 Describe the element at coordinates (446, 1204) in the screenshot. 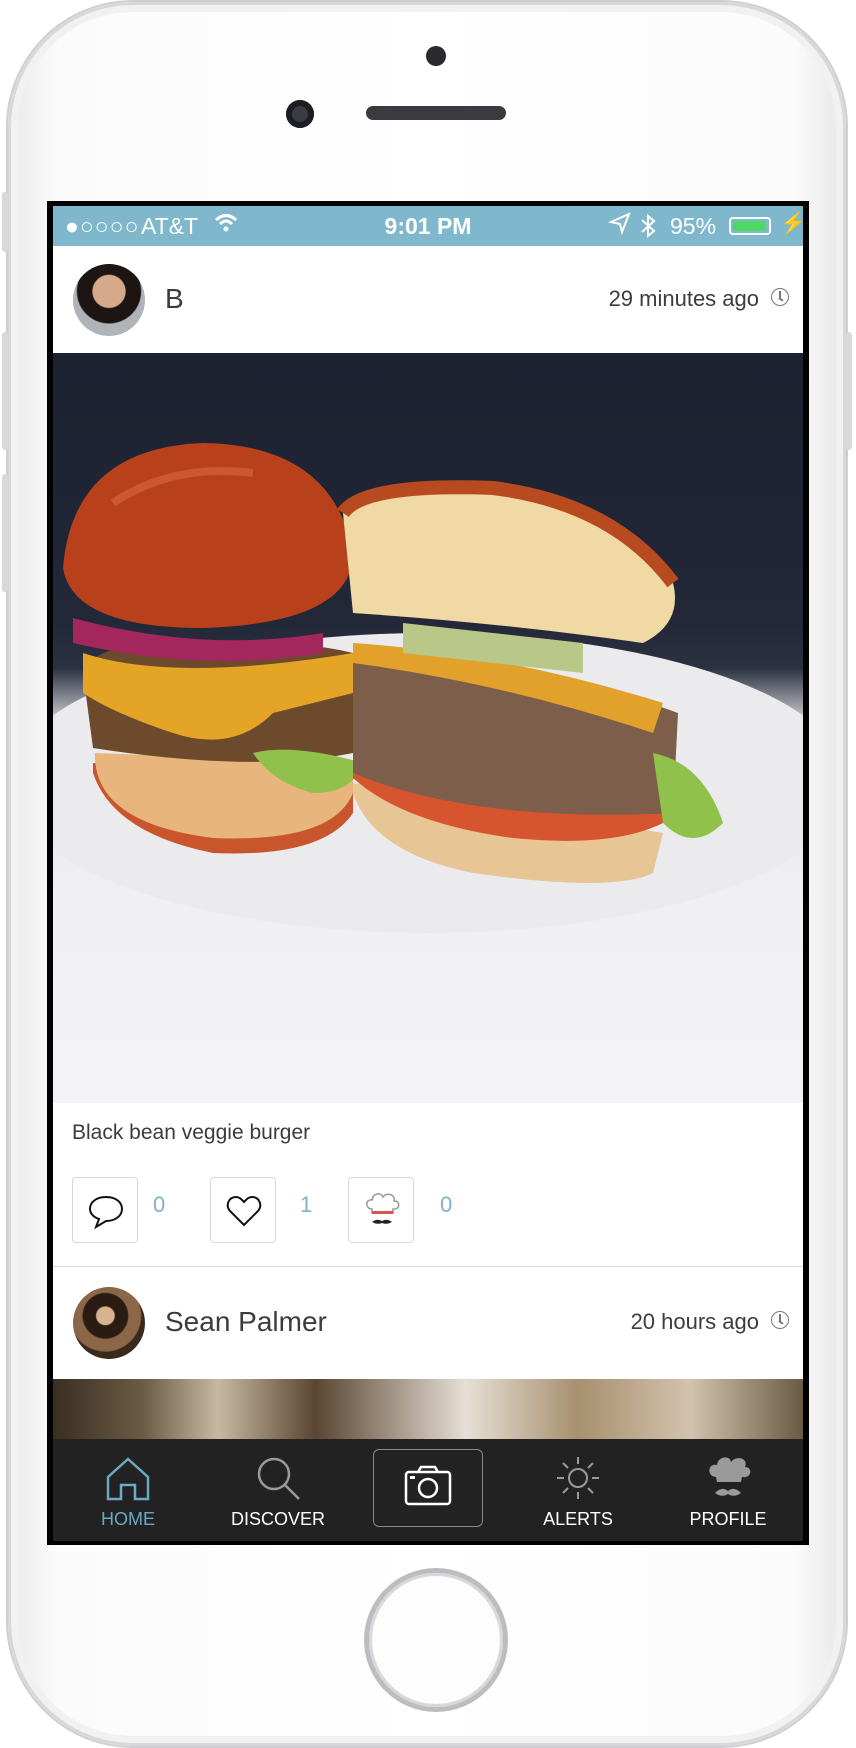

I see `chef-count: 0` at that location.